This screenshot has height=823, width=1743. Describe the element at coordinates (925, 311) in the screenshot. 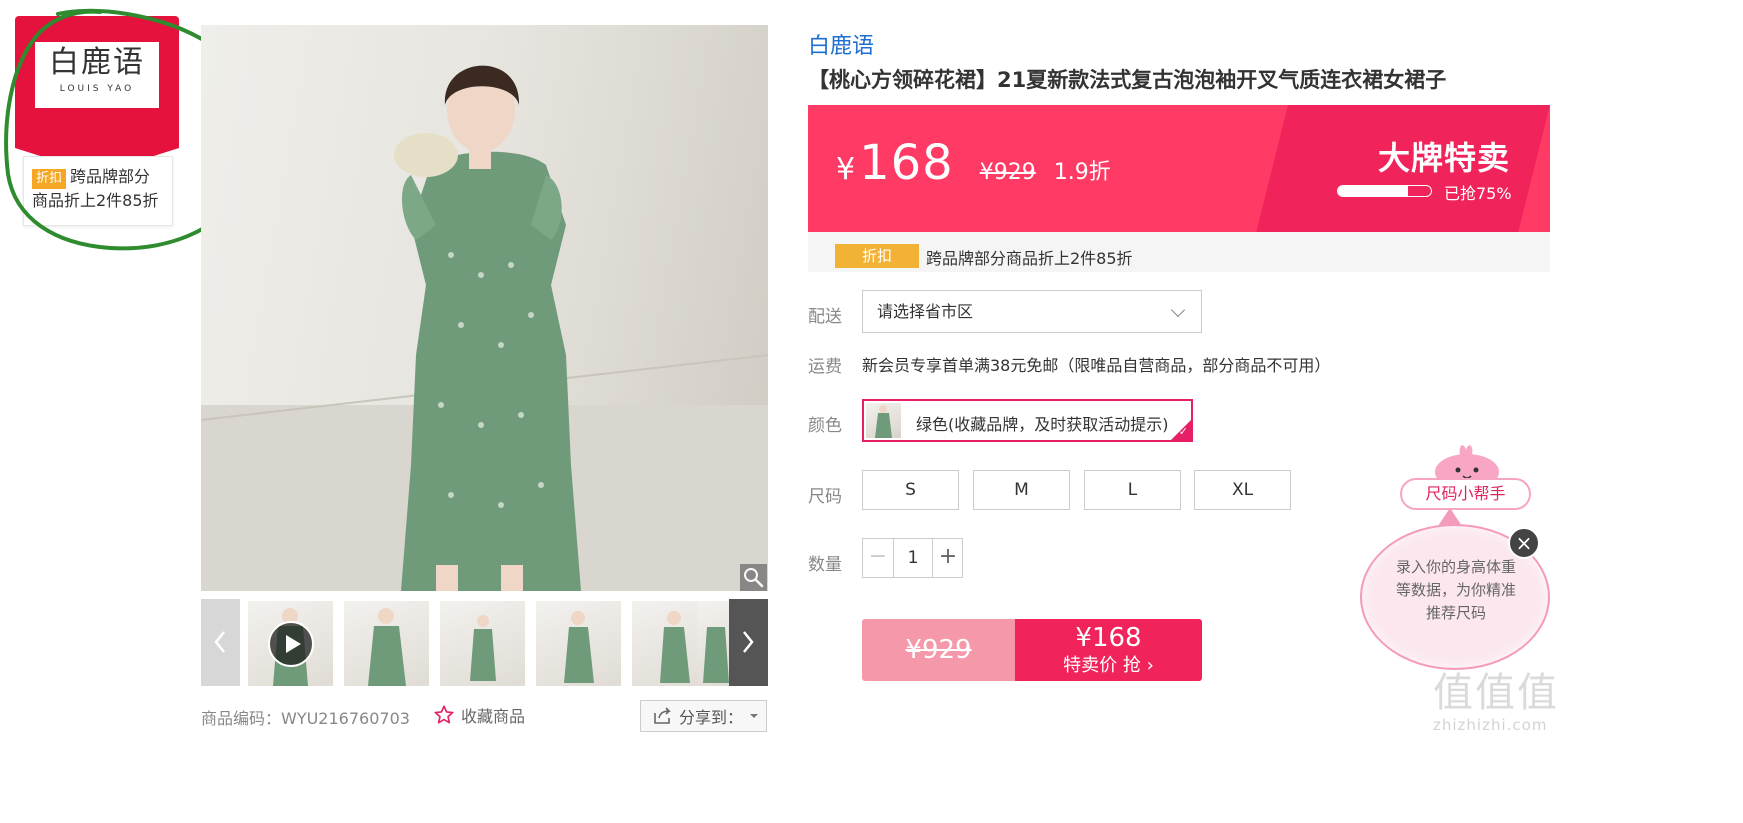

I see `region-select-value: 请选择省市区` at that location.